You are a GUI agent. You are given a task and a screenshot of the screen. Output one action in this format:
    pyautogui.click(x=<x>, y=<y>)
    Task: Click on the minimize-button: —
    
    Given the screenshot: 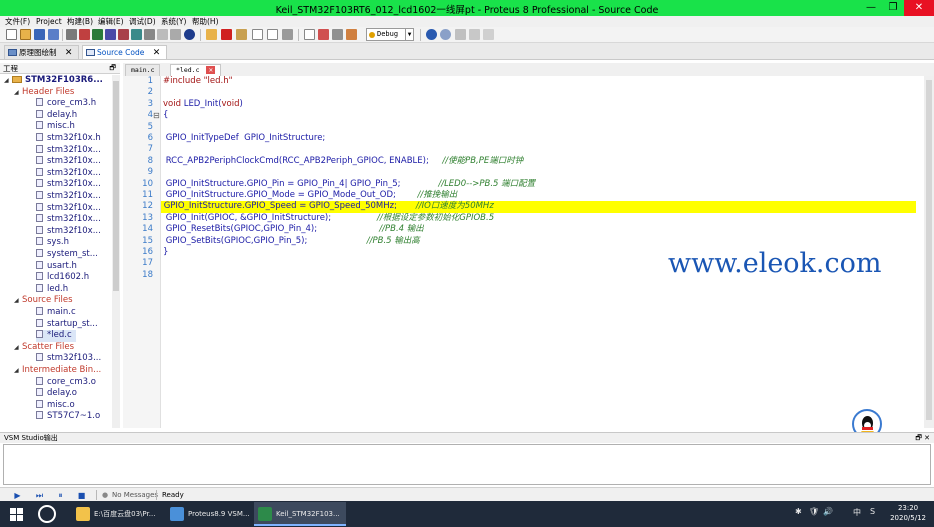 What is the action you would take?
    pyautogui.click(x=871, y=8)
    